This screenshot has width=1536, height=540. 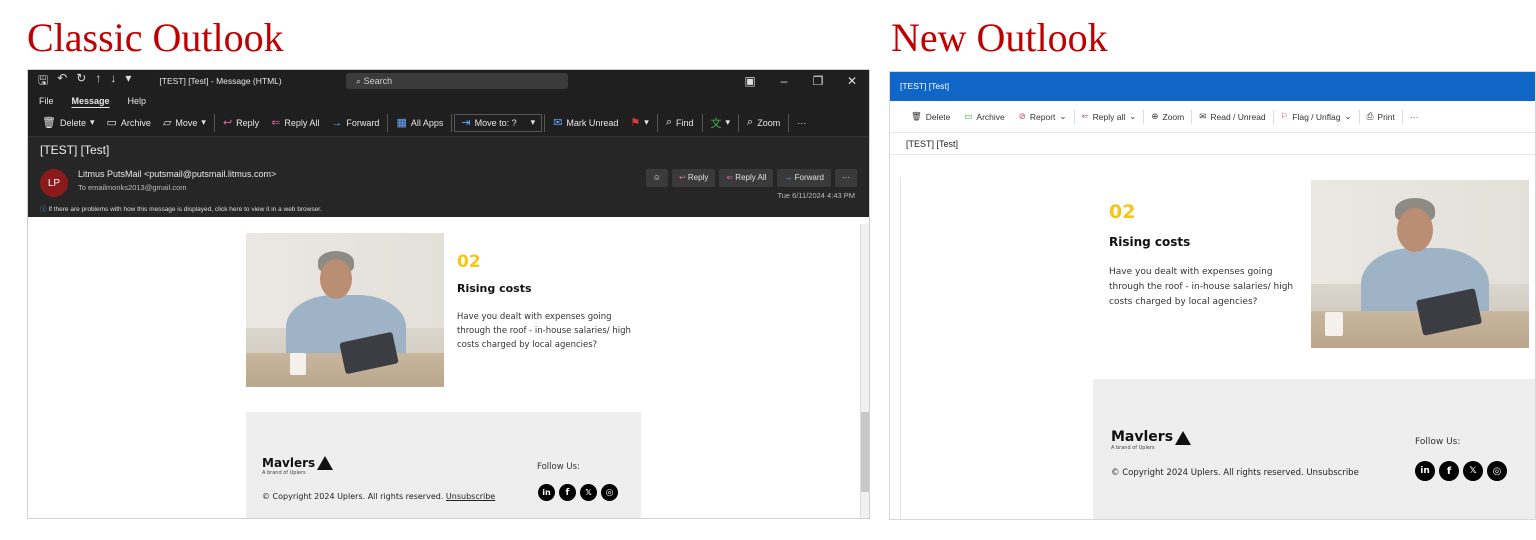 What do you see at coordinates (155, 37) in the screenshot?
I see `classic-outlook-heading: Classic Outlook` at bounding box center [155, 37].